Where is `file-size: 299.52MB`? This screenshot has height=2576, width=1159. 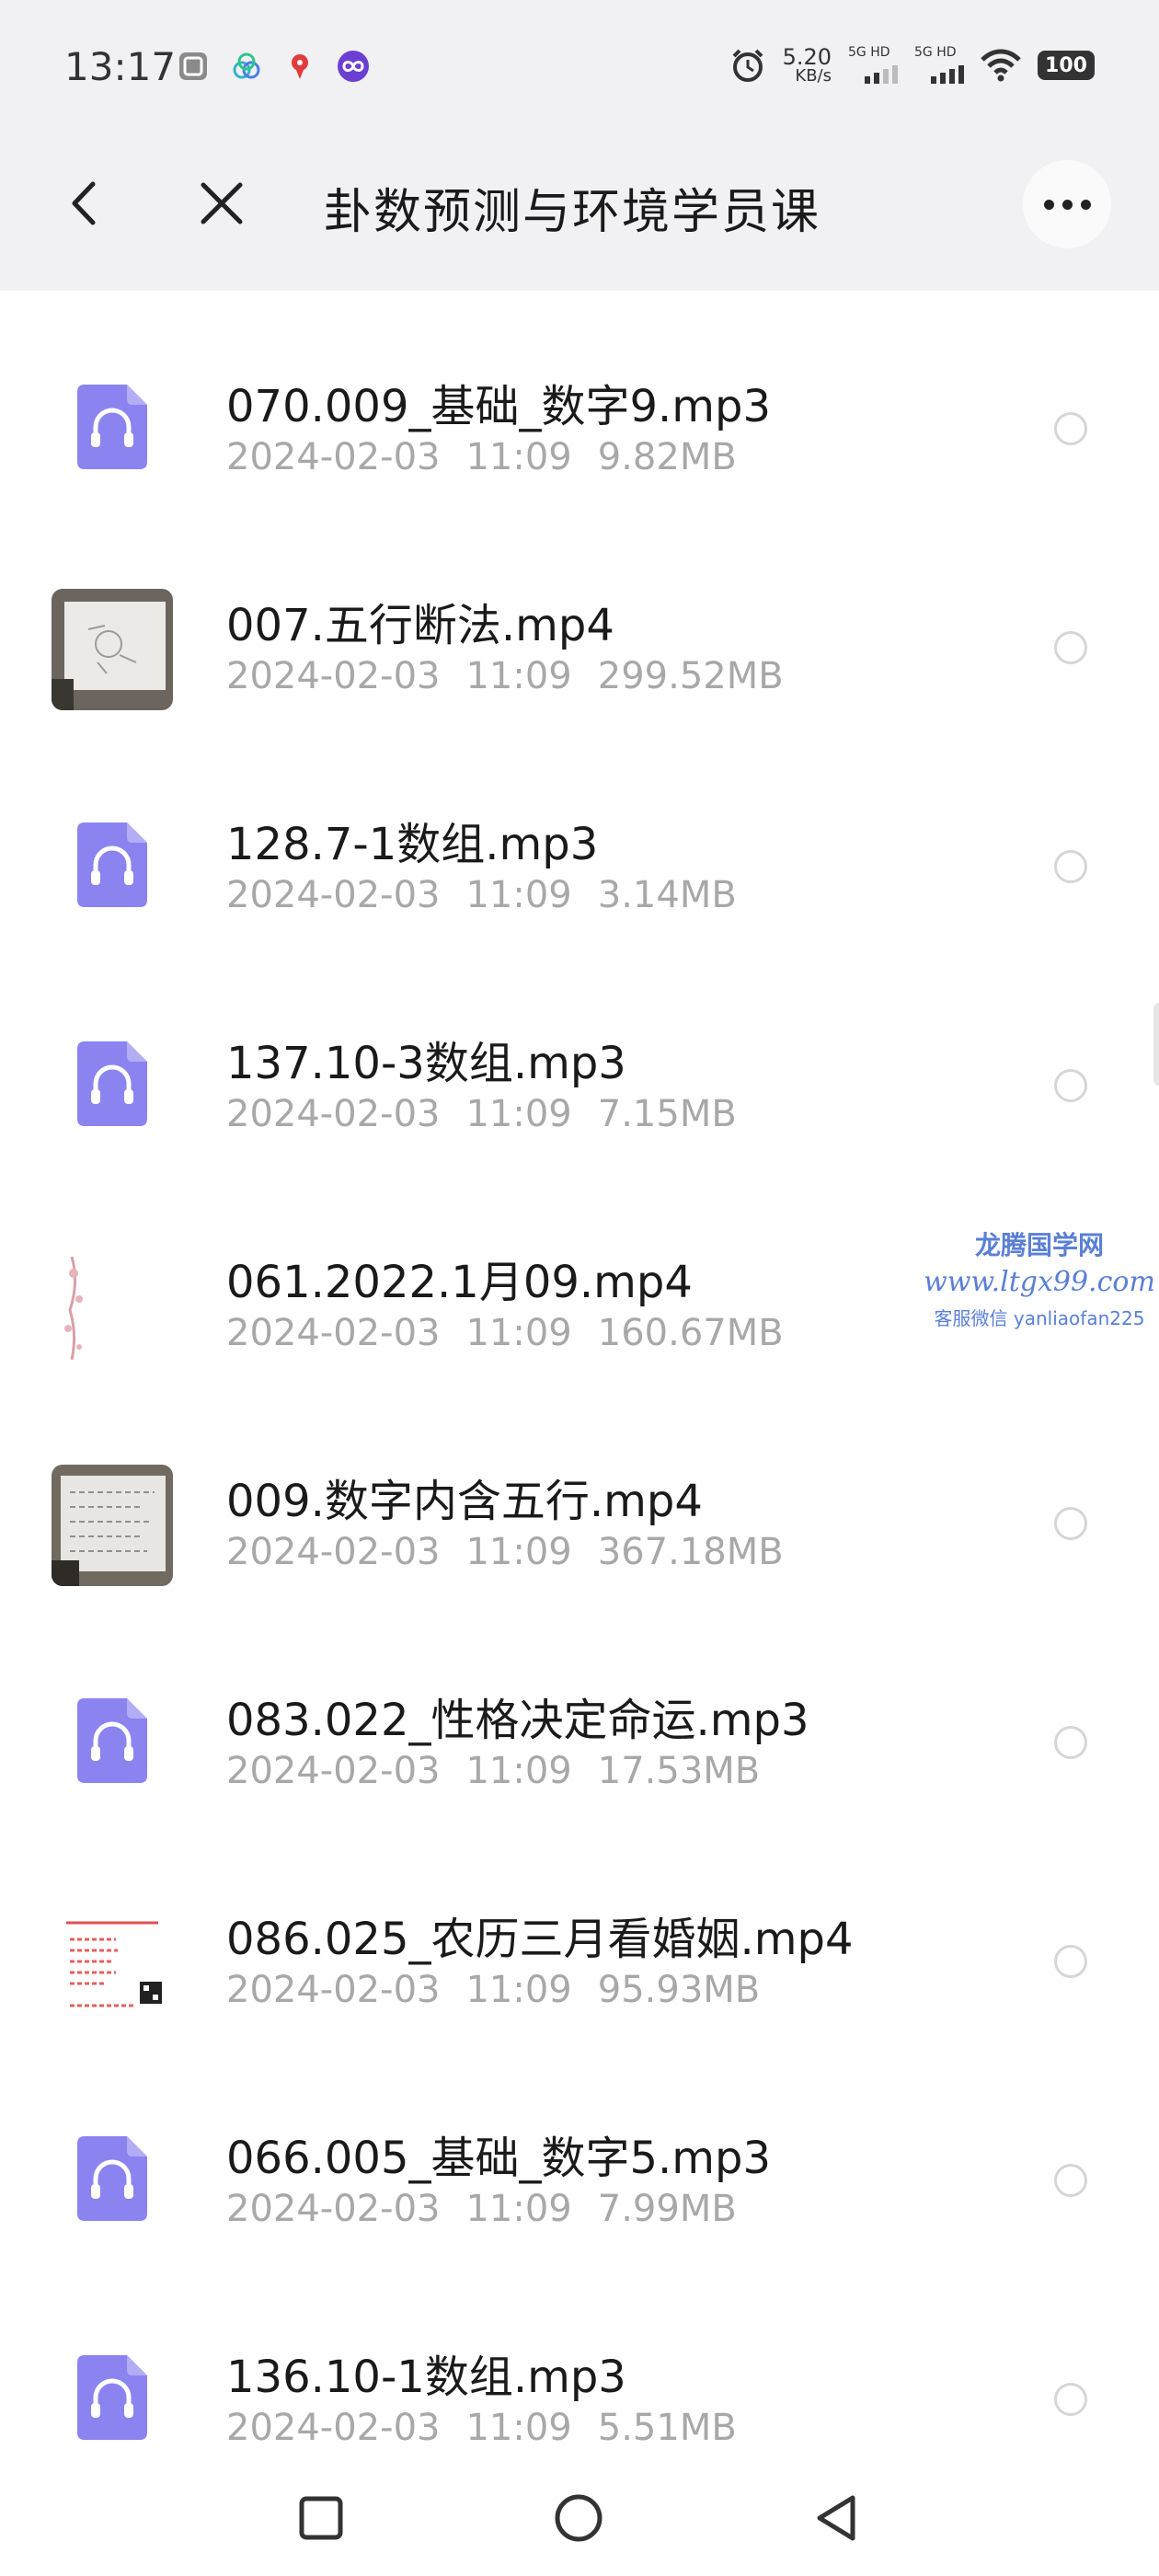
file-size: 299.52MB is located at coordinates (690, 676).